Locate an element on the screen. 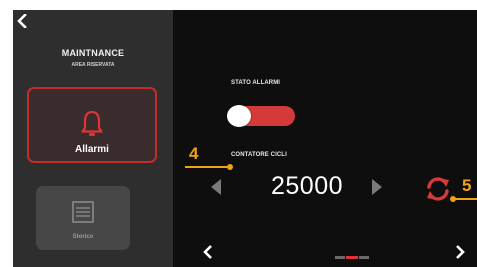 This screenshot has width=477, height=267. prev-page-chevron-icon is located at coordinates (208, 252).